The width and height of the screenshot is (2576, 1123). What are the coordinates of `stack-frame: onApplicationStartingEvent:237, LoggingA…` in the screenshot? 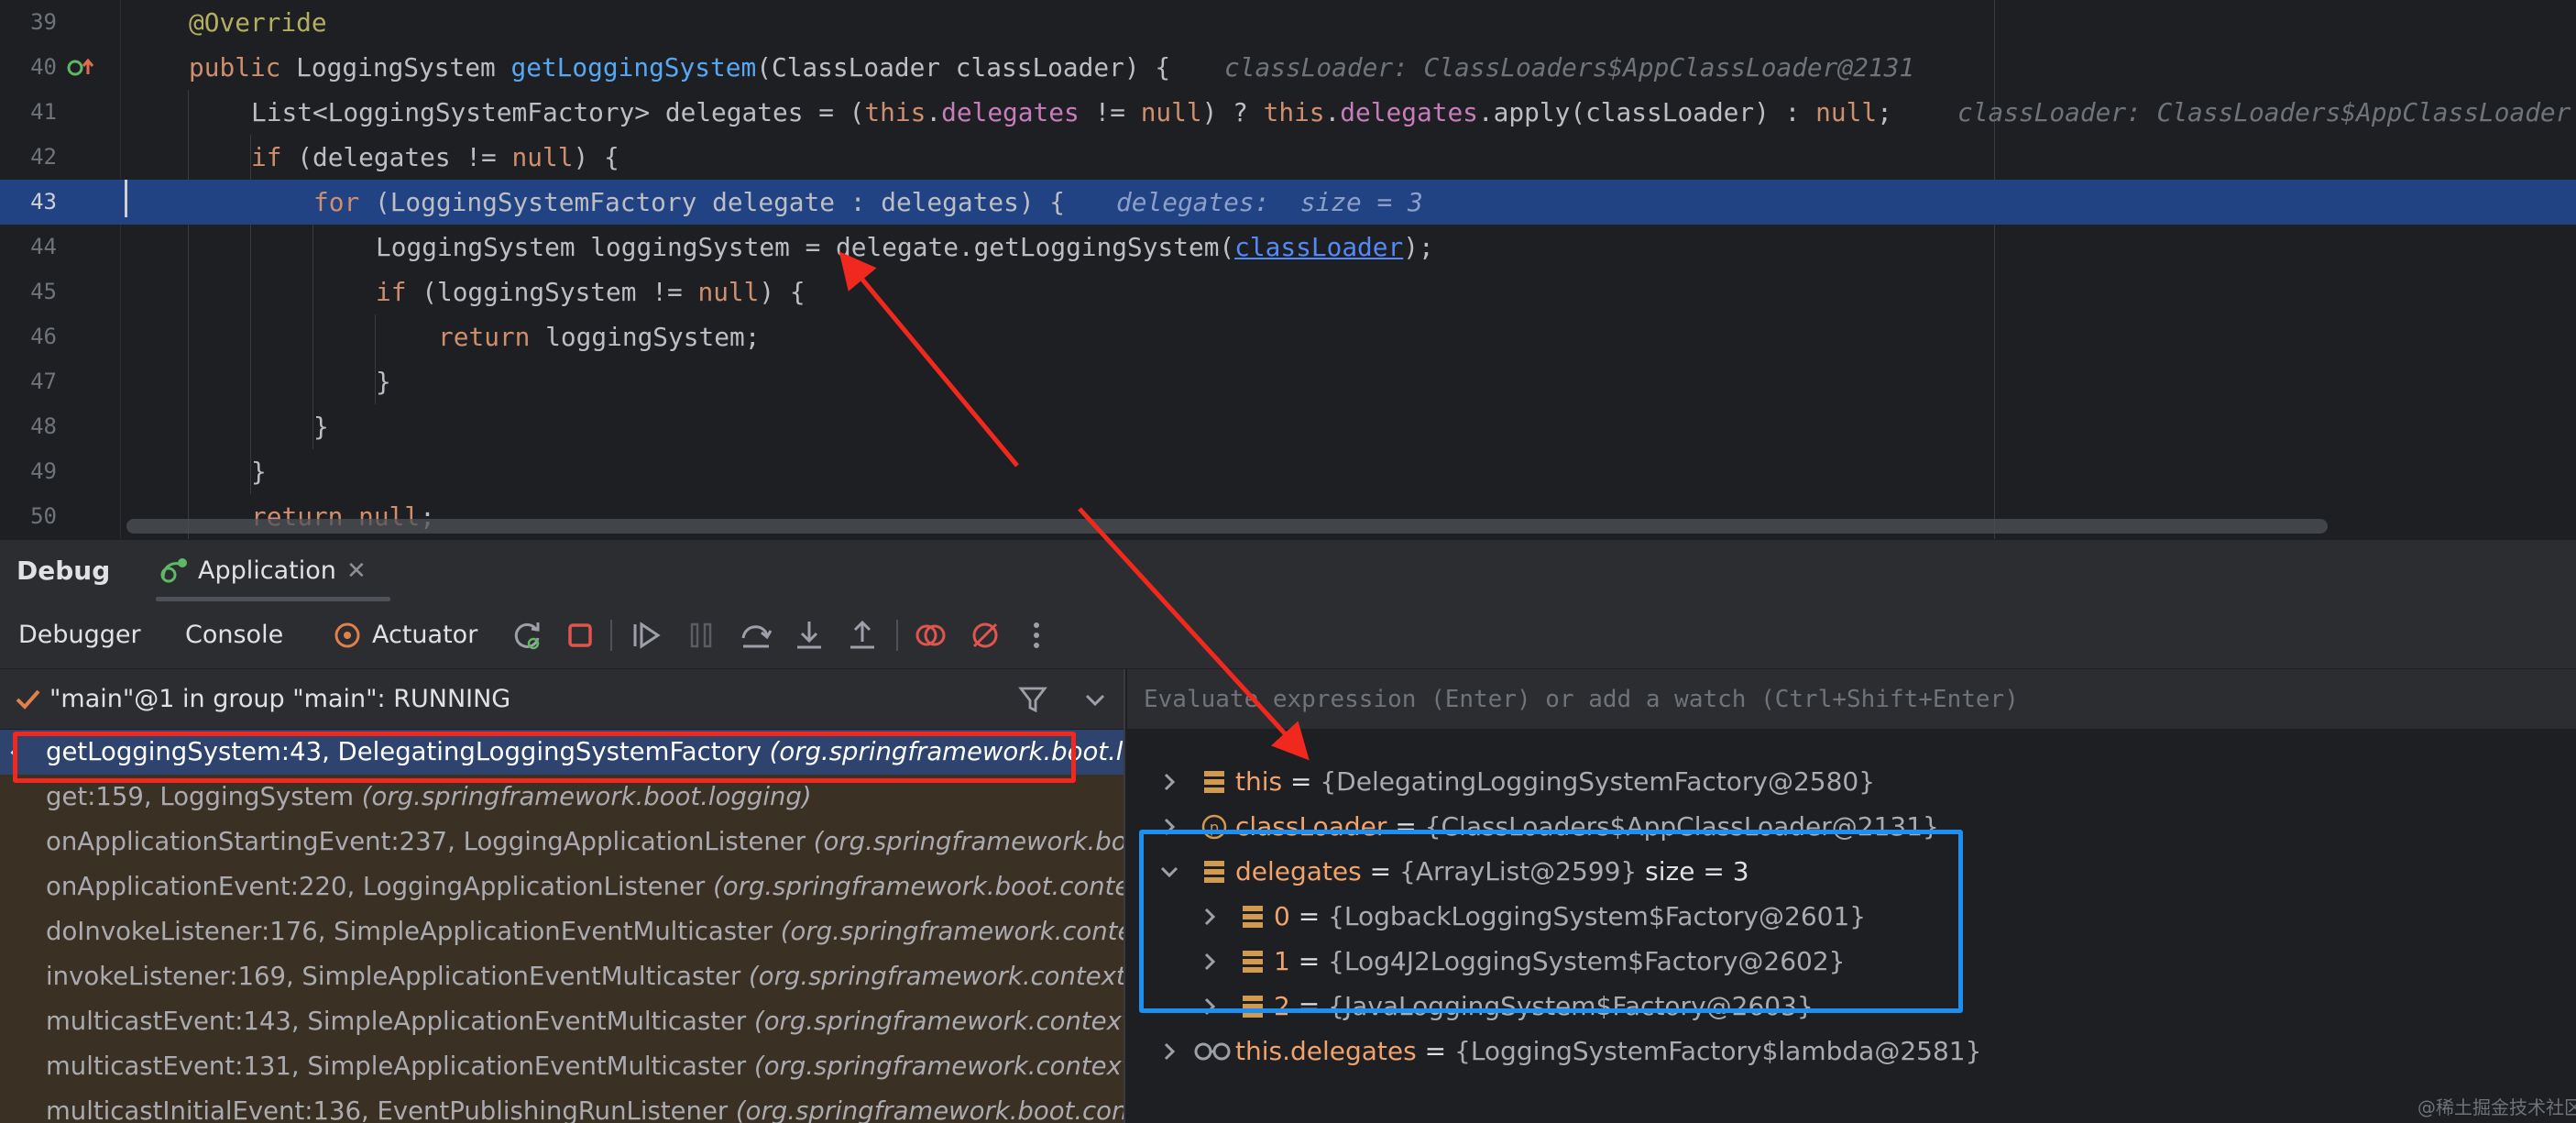 It's located at (562, 842).